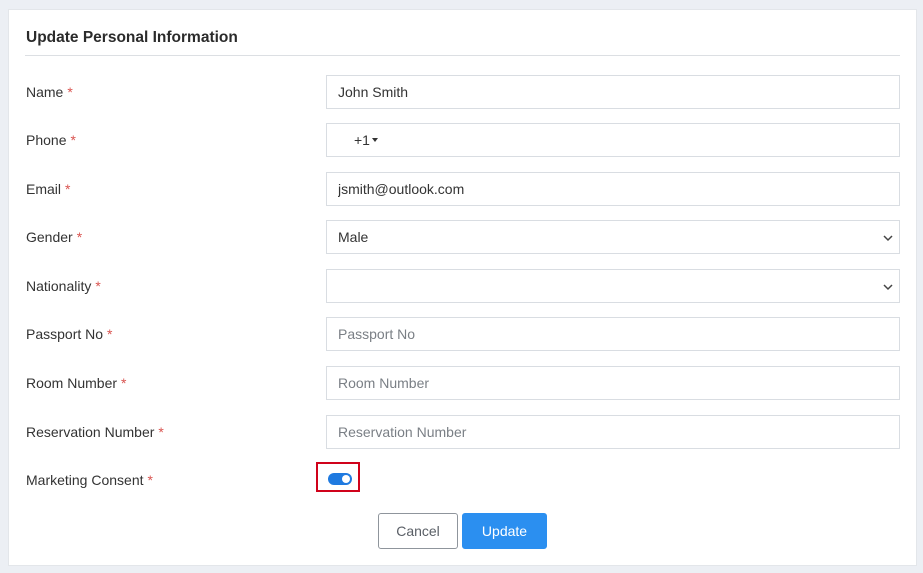 The height and width of the screenshot is (573, 923). Describe the element at coordinates (54, 237) in the screenshot. I see `gender-label: Gender *` at that location.